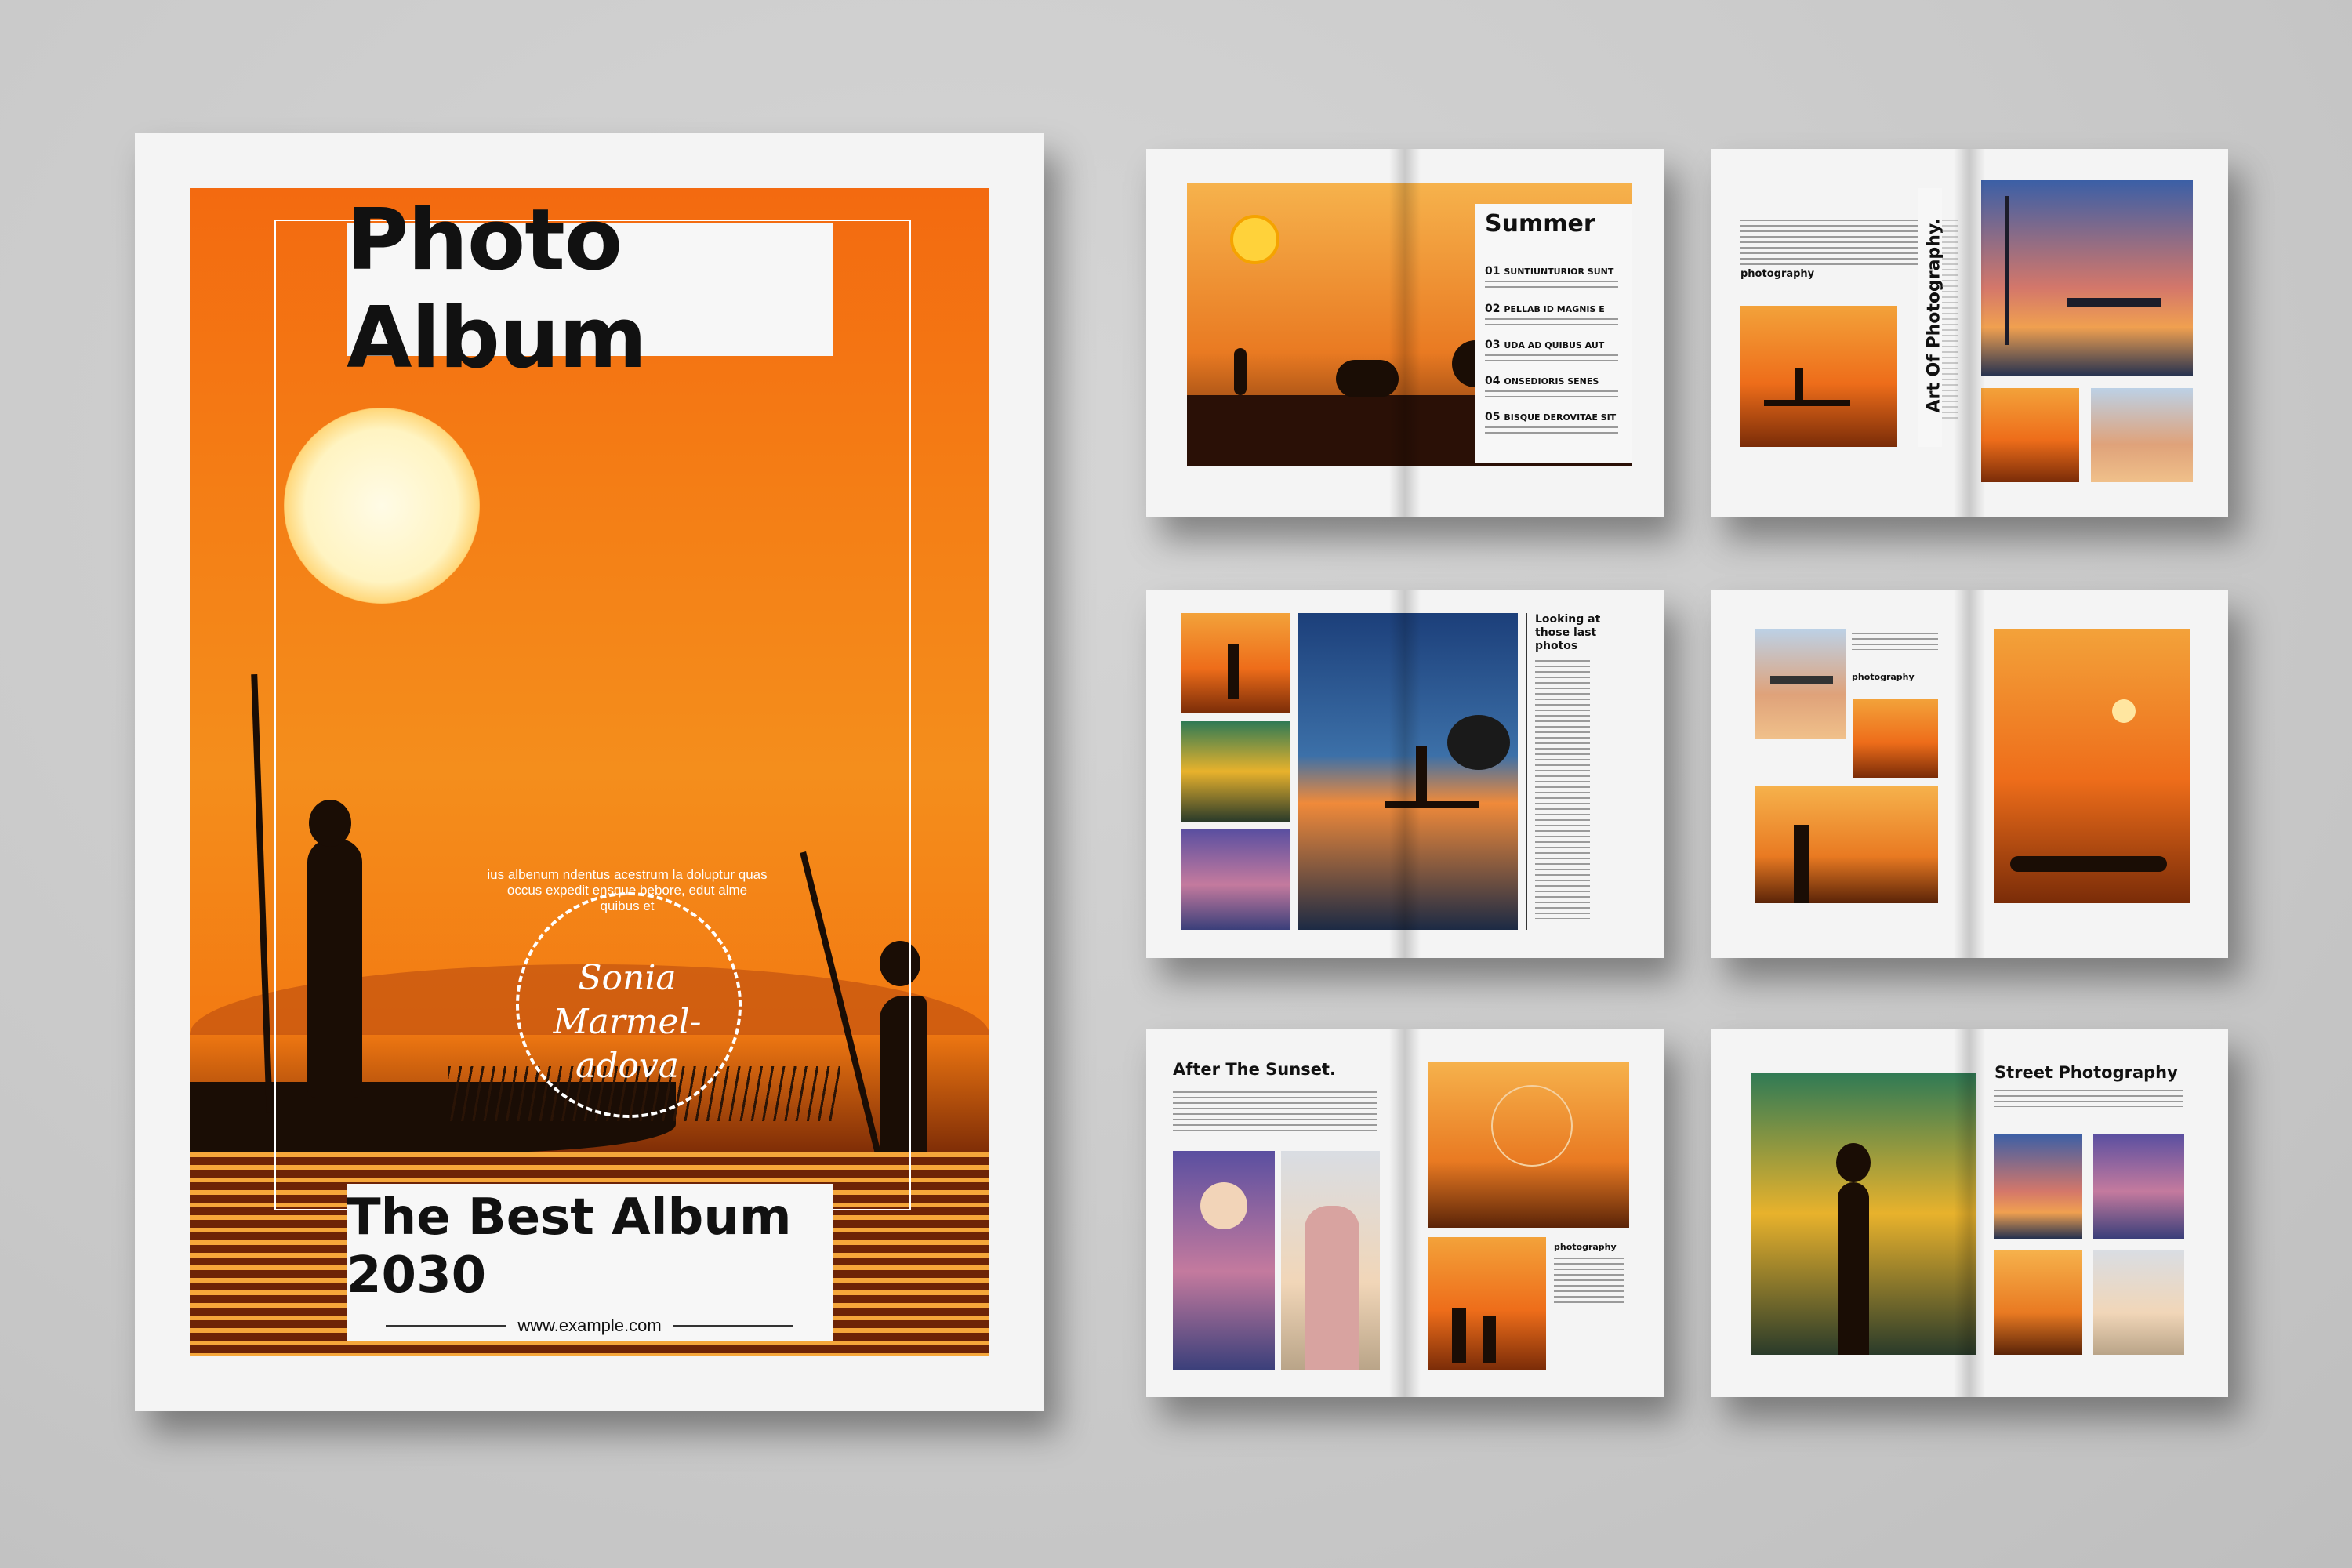 Image resolution: width=2352 pixels, height=1568 pixels. Describe the element at coordinates (1493, 417) in the screenshot. I see `summer-item-5-num: 05` at that location.